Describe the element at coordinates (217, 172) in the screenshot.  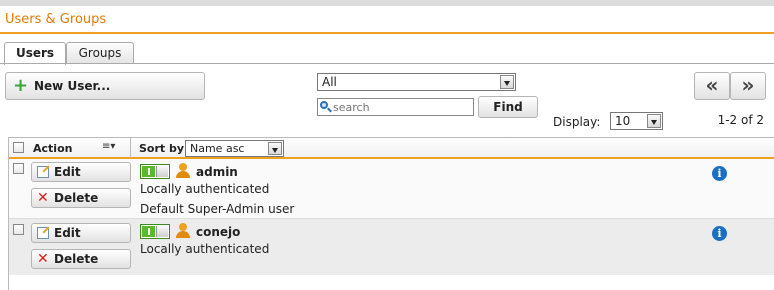
I see `user-name: admin` at that location.